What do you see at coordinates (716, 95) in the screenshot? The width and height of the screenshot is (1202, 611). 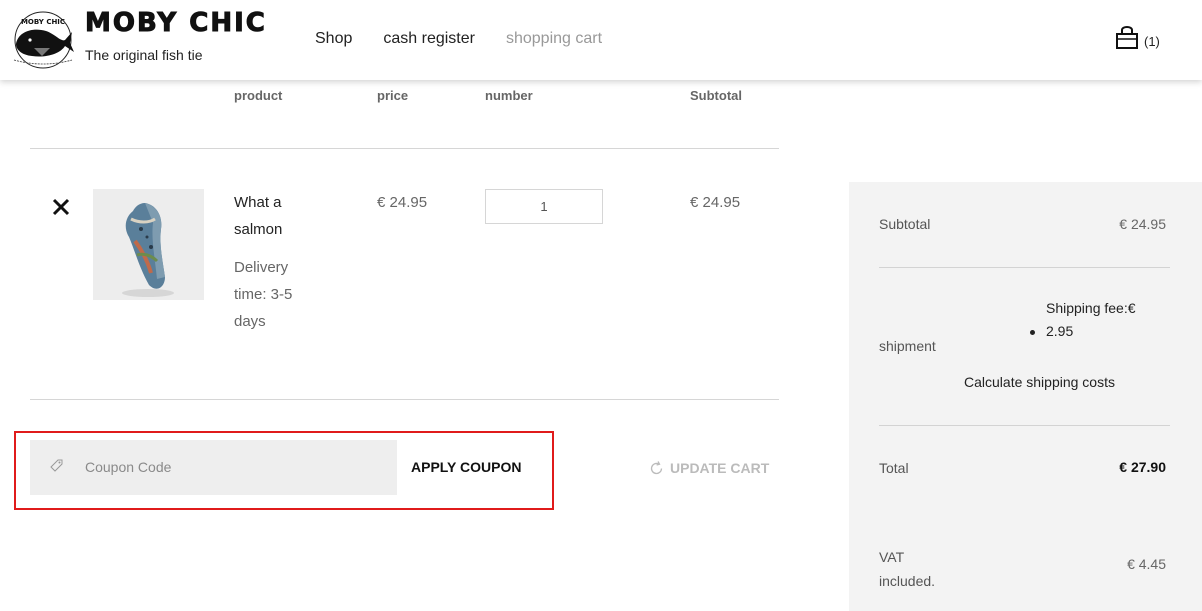 I see `header-subtotal: Subtotal` at bounding box center [716, 95].